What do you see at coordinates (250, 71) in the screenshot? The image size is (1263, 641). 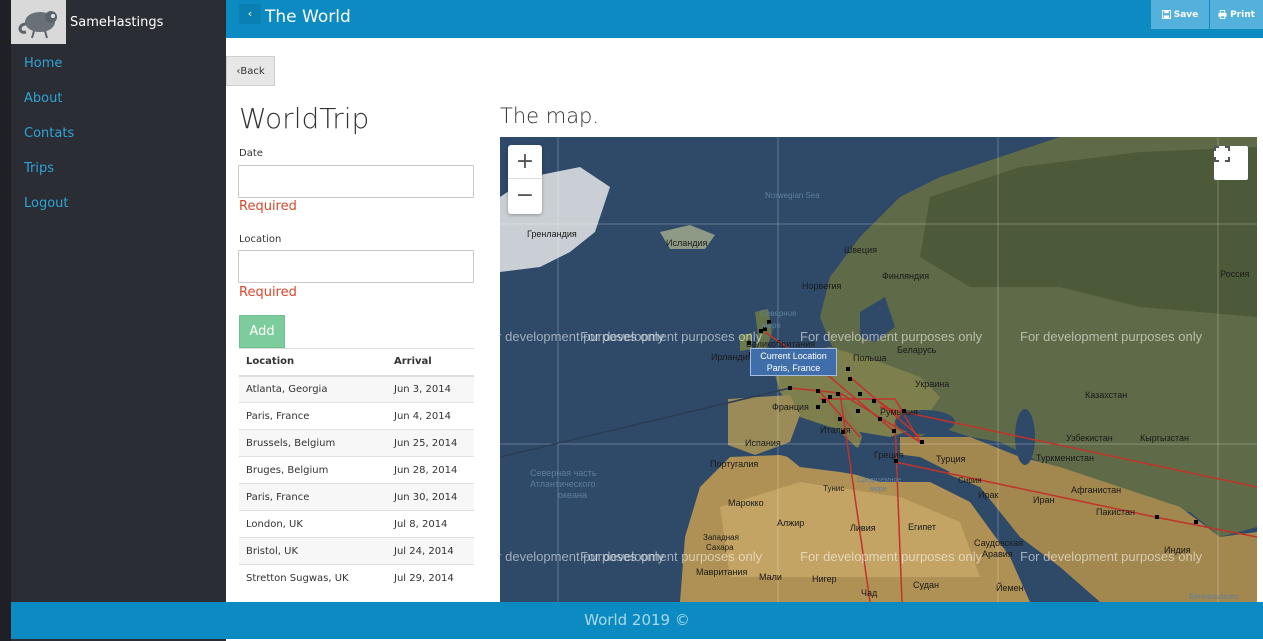 I see `back-button: ‹Back` at bounding box center [250, 71].